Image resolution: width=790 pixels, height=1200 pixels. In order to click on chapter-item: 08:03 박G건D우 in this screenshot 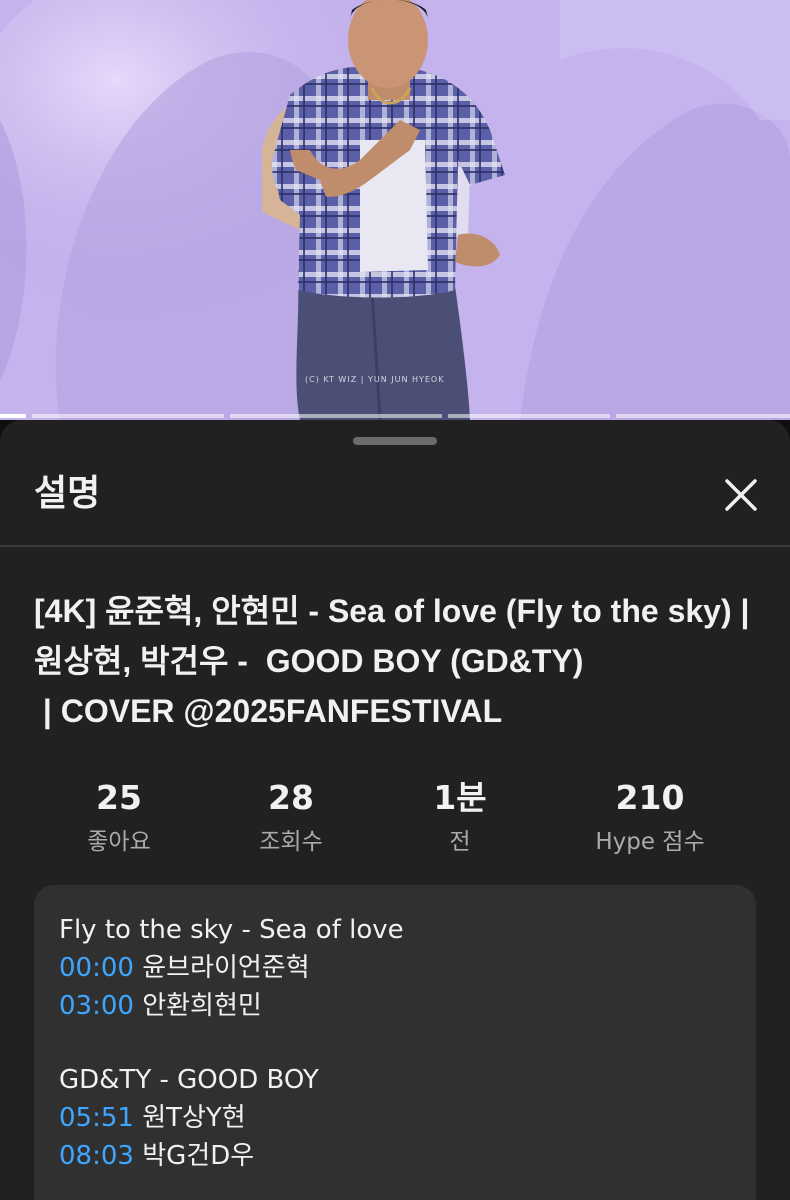, I will do `click(399, 1156)`.